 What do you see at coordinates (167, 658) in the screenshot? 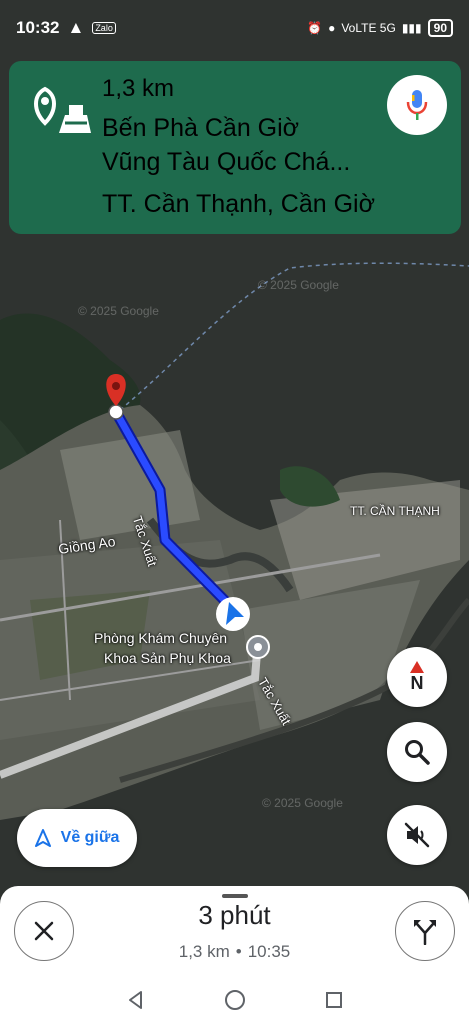
I see `clinic-label: Khoa Sản Phụ Khoa` at bounding box center [167, 658].